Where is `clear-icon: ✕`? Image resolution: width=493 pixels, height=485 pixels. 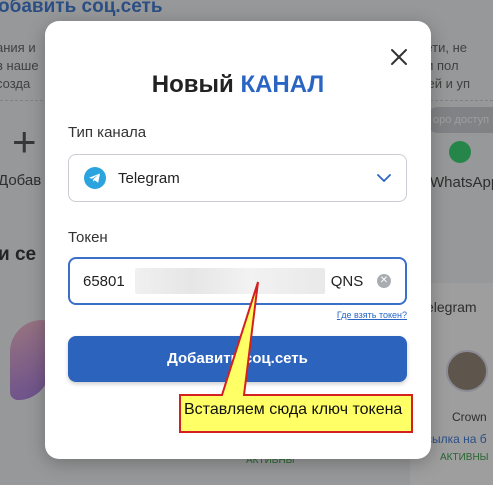
clear-icon: ✕ is located at coordinates (384, 281).